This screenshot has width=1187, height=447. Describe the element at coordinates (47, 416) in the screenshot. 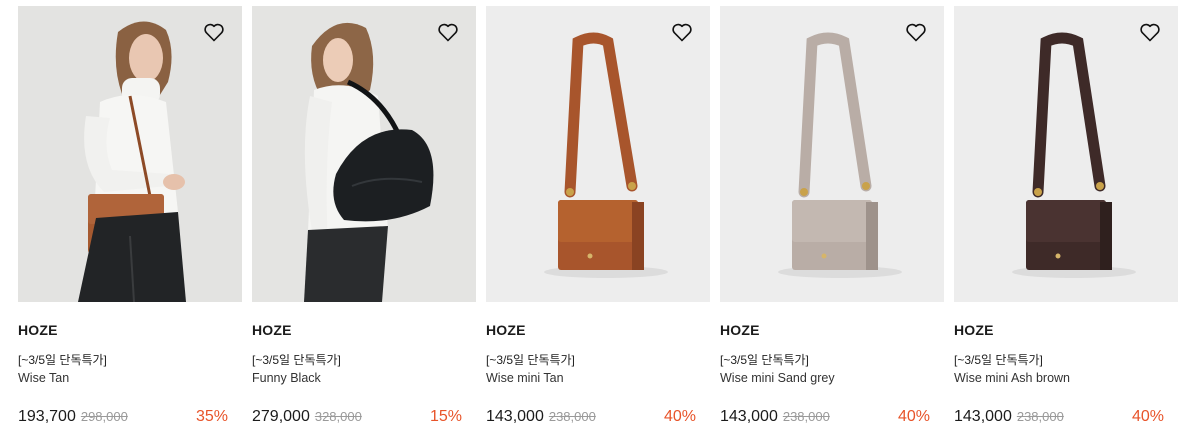

I see `sale-price: 193,700` at that location.